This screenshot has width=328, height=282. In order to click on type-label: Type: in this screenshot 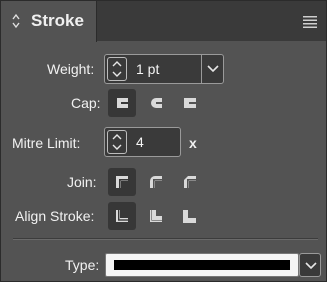, I will do `click(82, 265)`.